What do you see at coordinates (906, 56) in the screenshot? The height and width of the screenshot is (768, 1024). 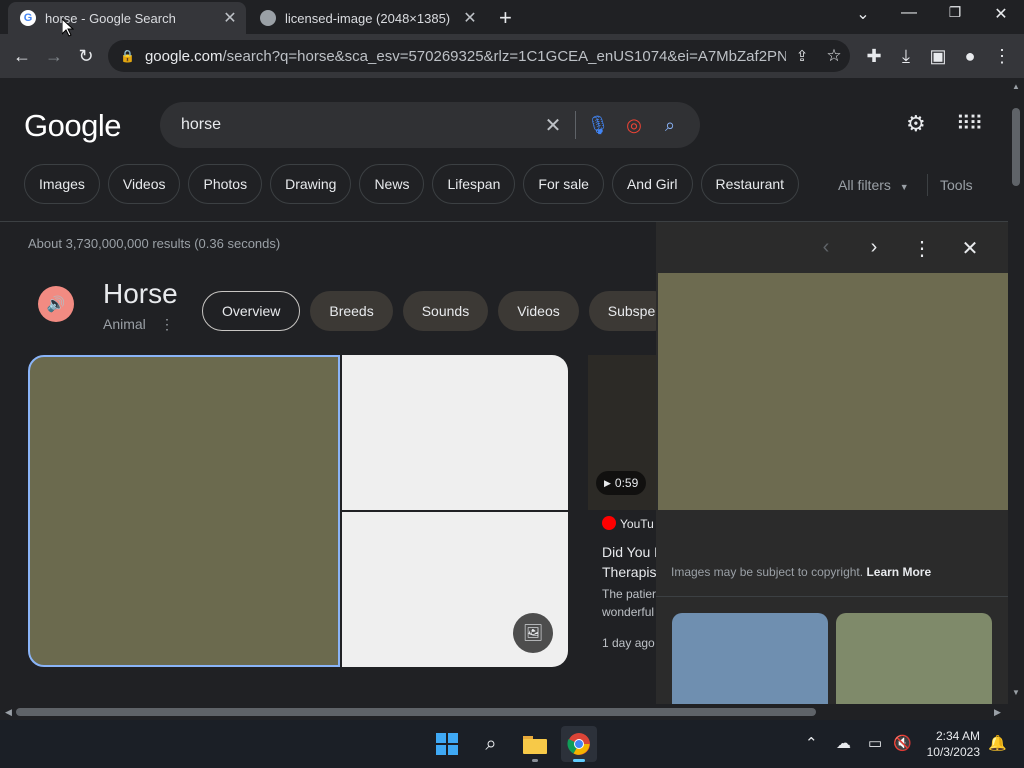 I see `download-icon: ⤓` at bounding box center [906, 56].